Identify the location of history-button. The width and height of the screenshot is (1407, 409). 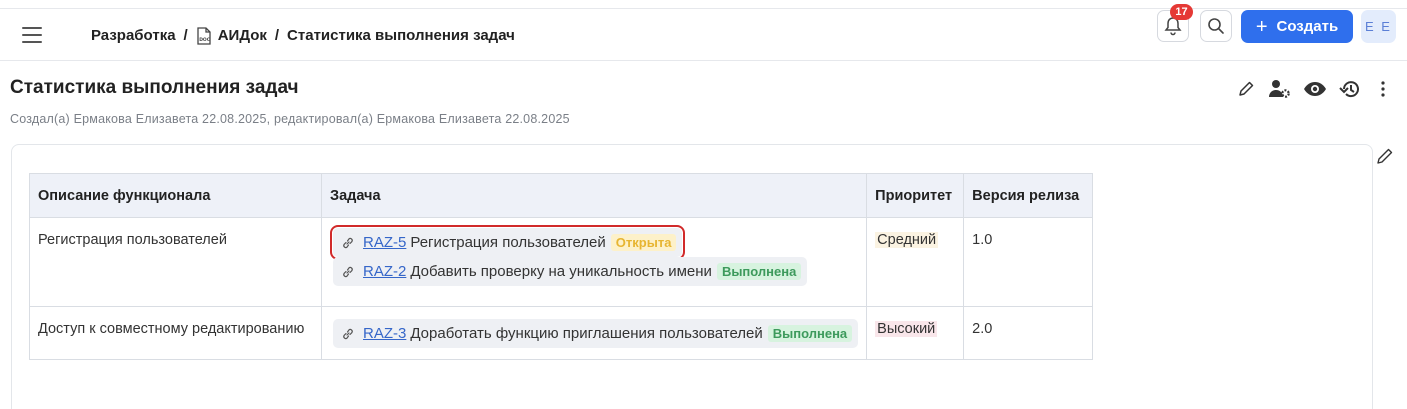
(1350, 89).